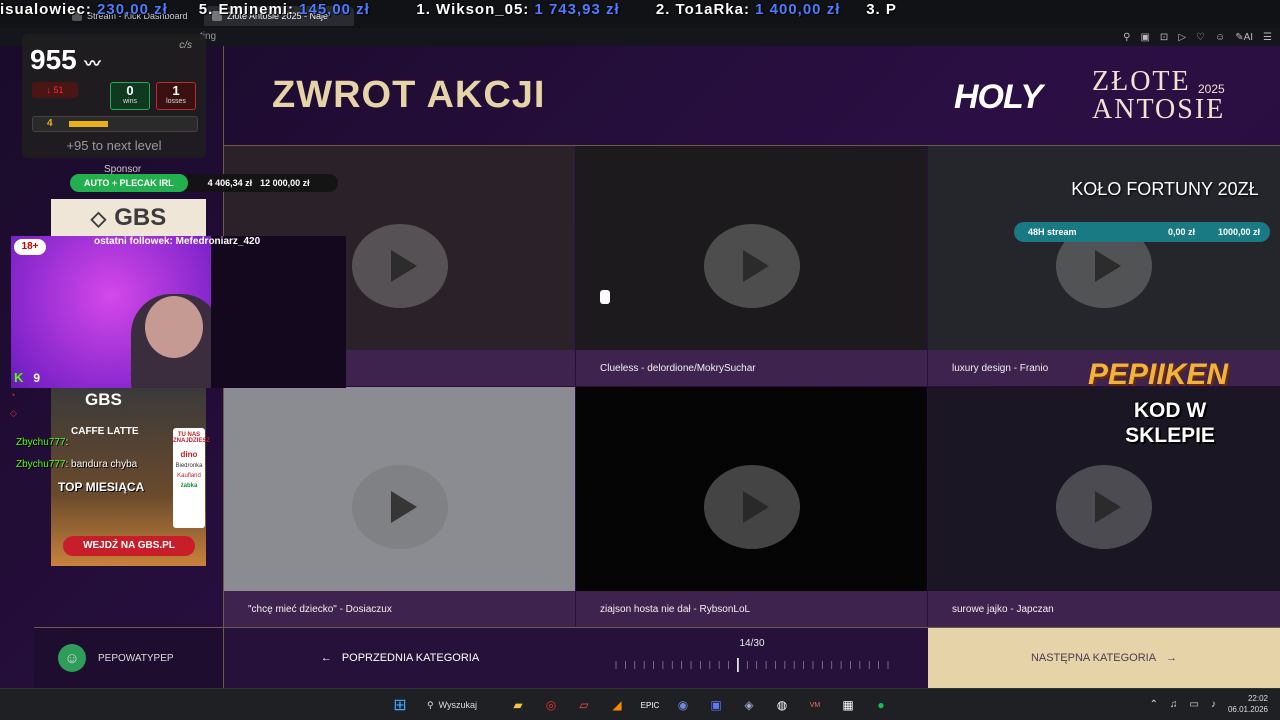 The width and height of the screenshot is (1280, 720). Describe the element at coordinates (1165, 189) in the screenshot. I see `wheel-title: KOŁO FORTUNY 20ZŁ` at that location.